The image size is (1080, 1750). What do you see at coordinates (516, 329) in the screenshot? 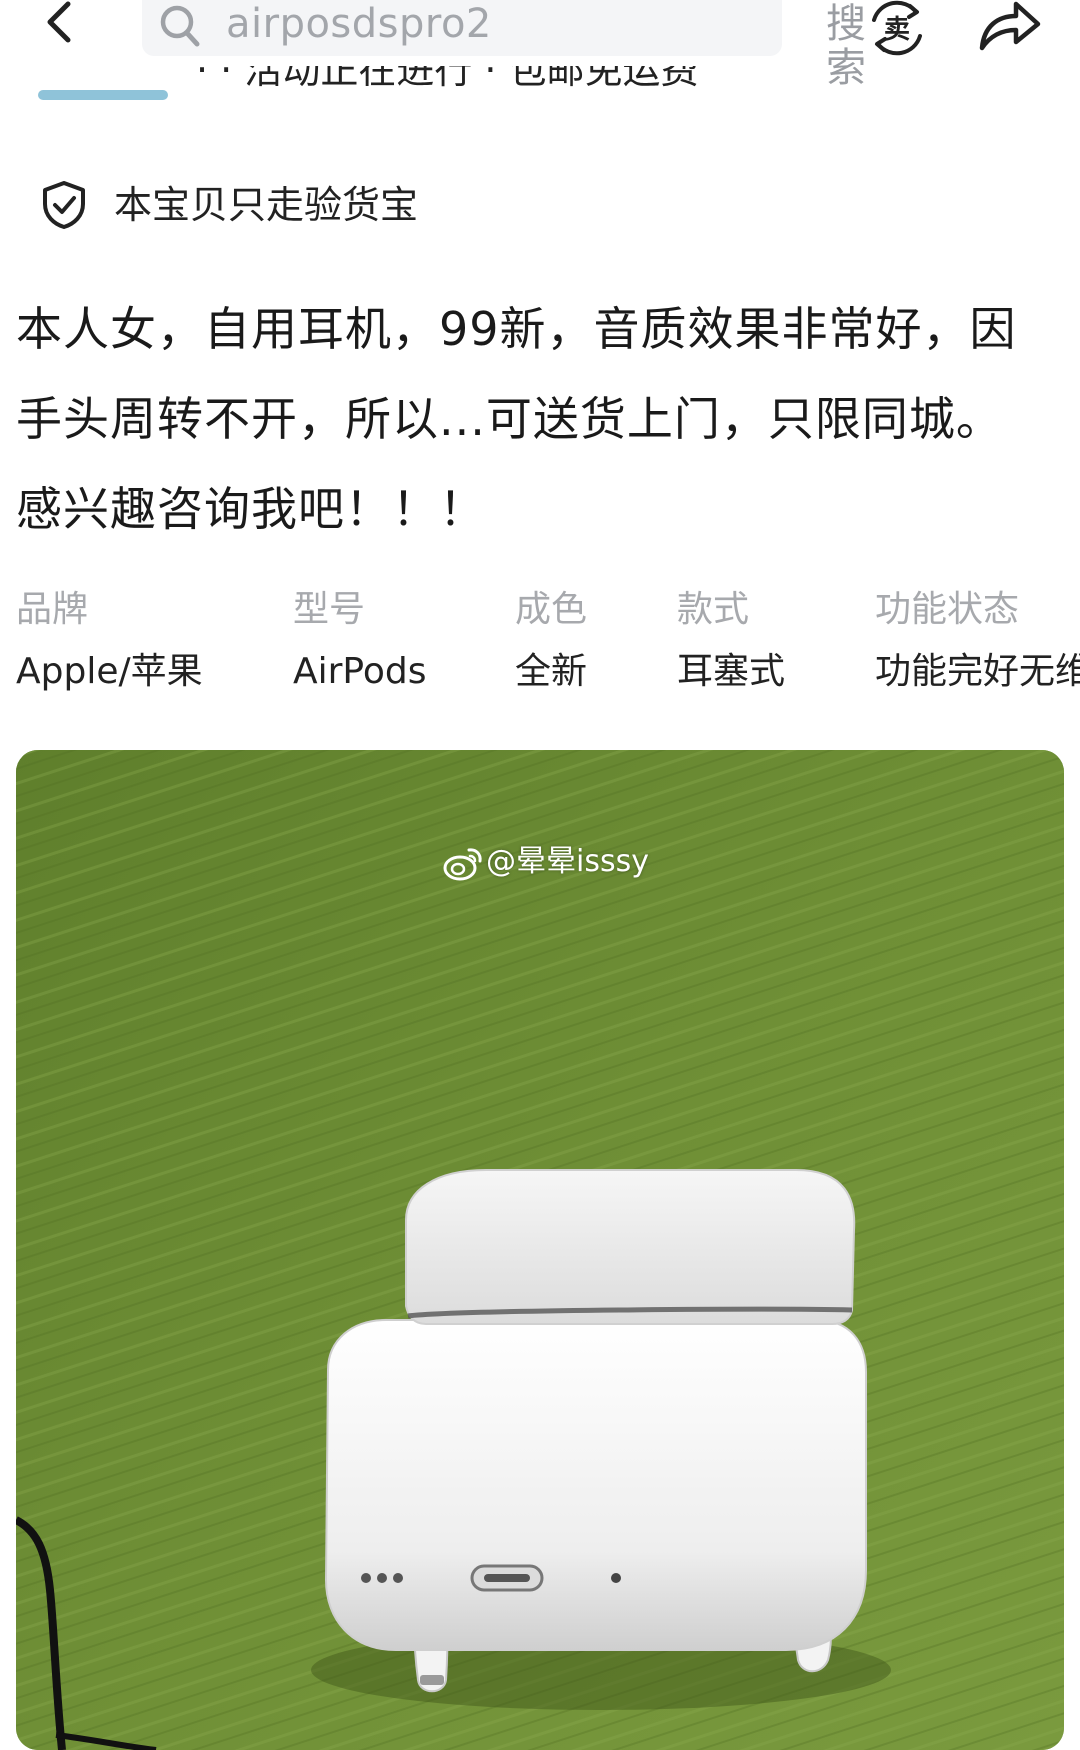
I see `description-line: 本人女，自用耳机，99新，音质效果非常好，因` at bounding box center [516, 329].